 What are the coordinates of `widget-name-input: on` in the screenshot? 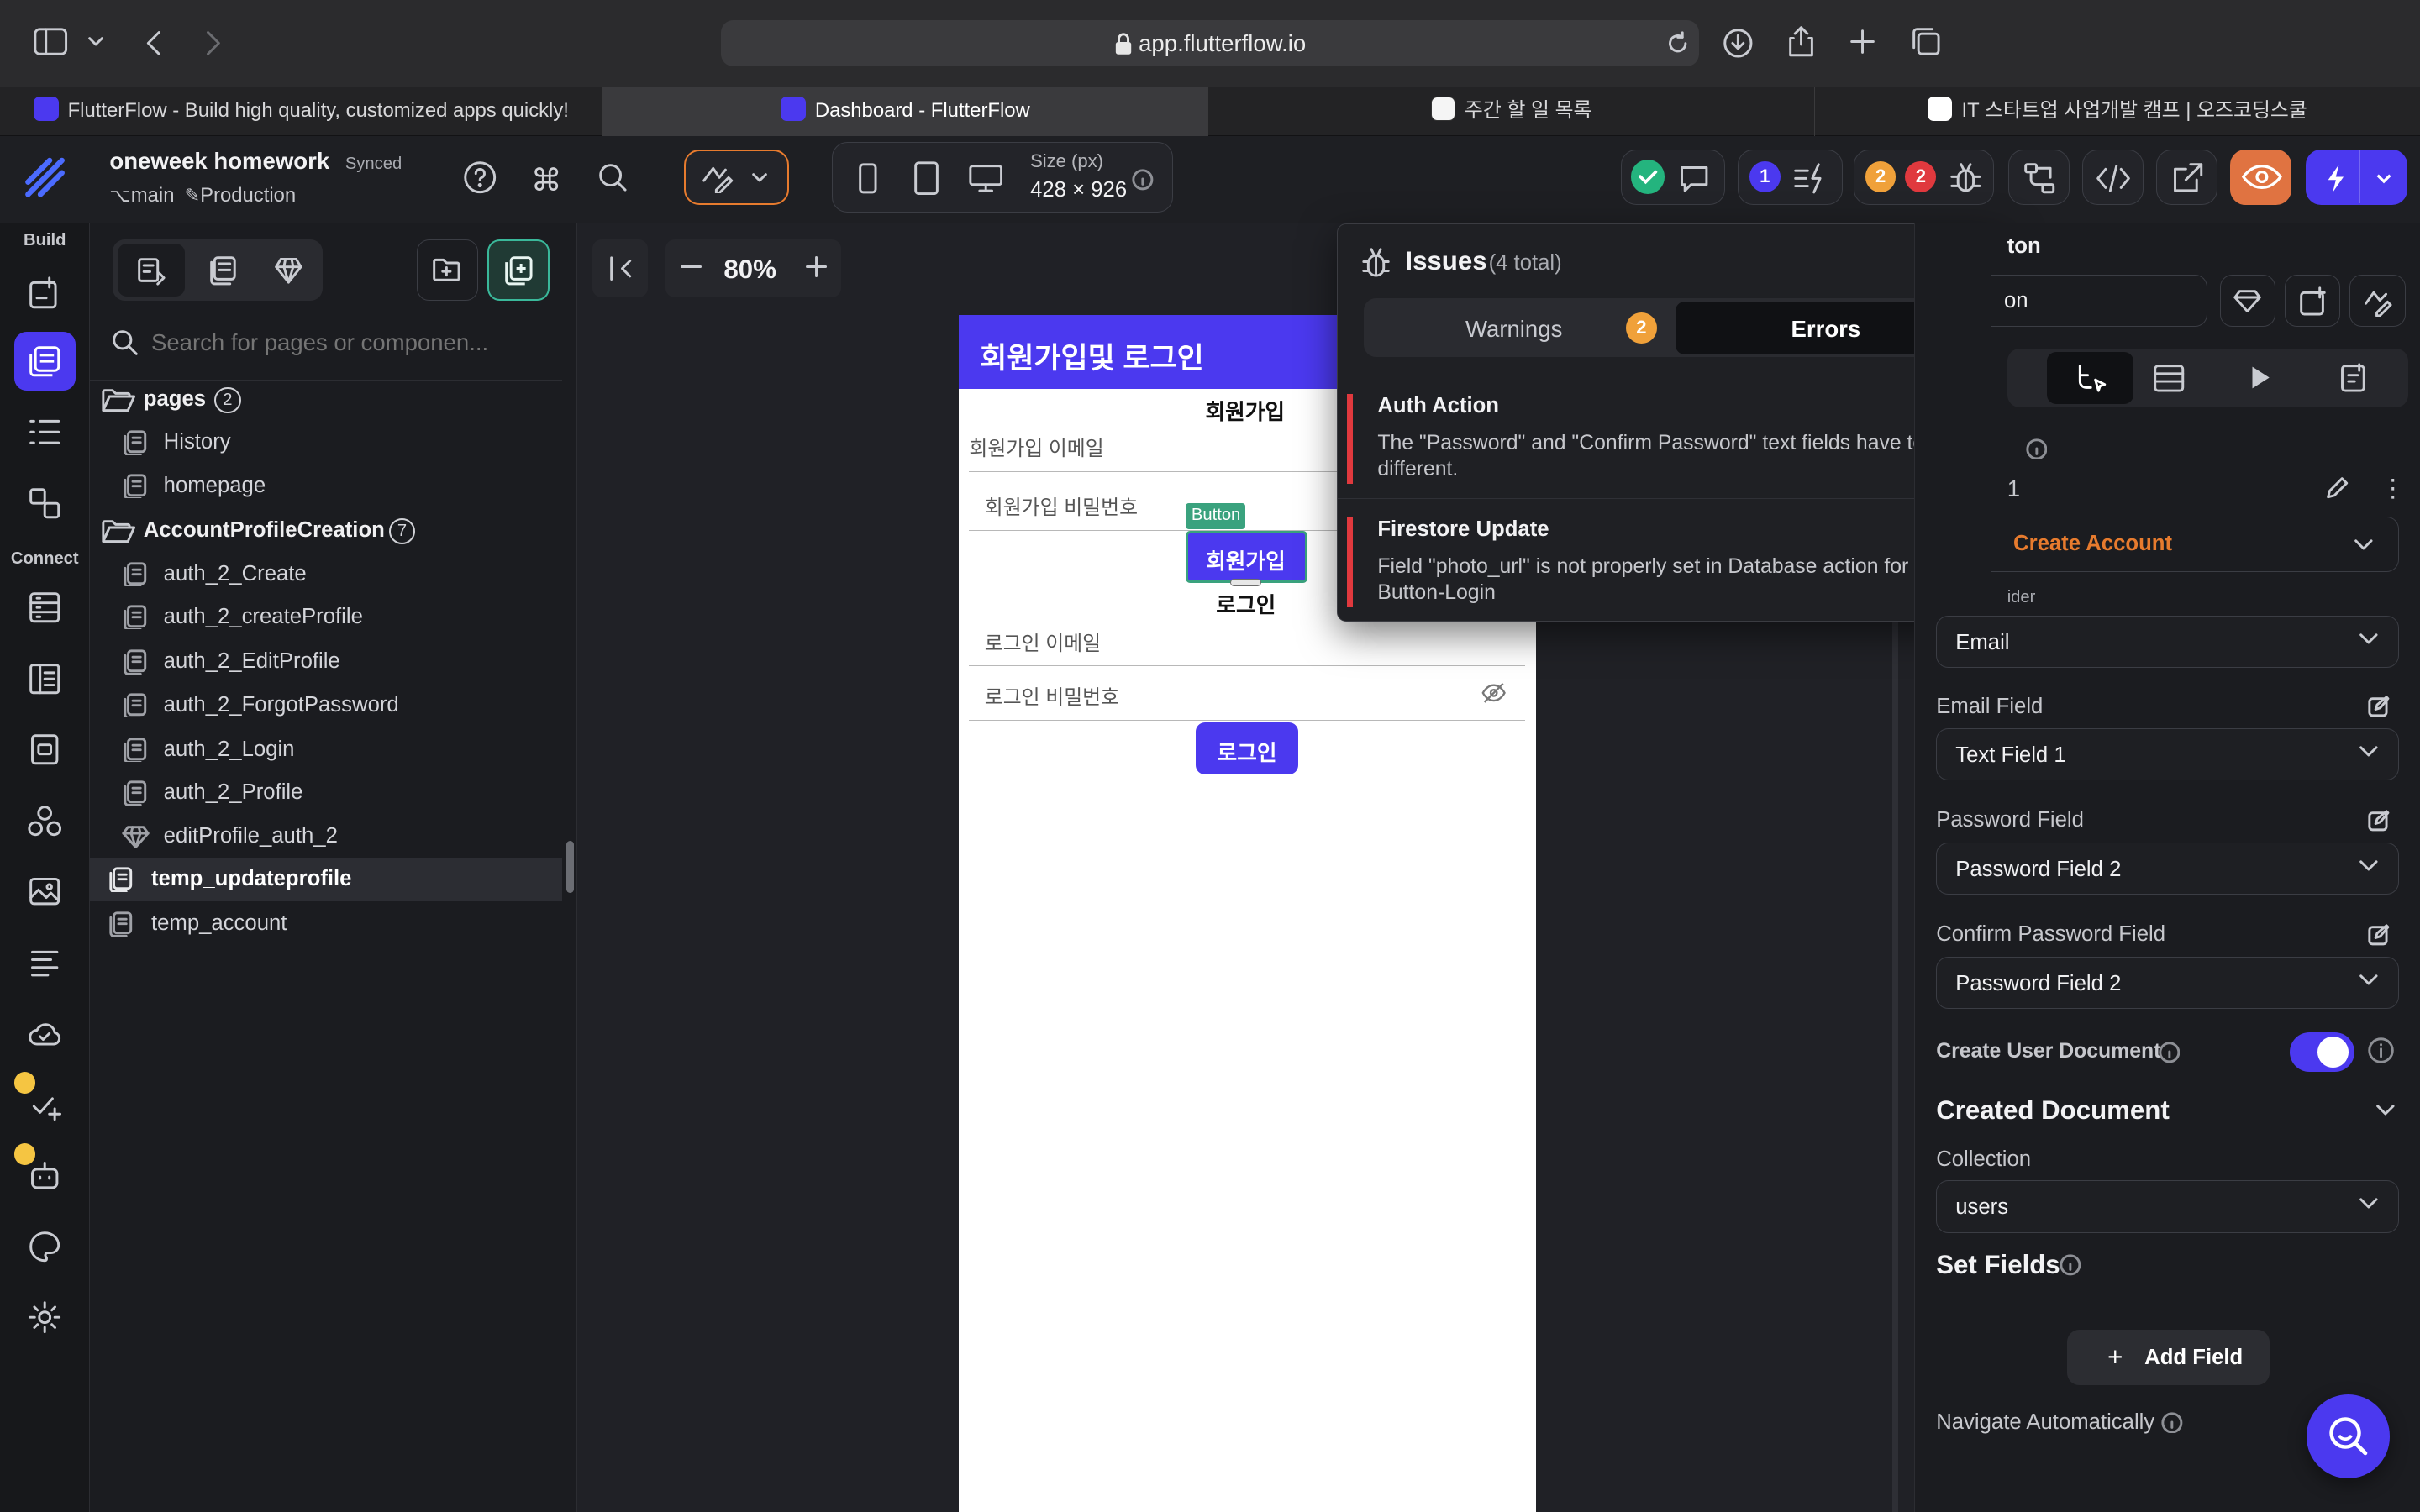 It's located at (2099, 301).